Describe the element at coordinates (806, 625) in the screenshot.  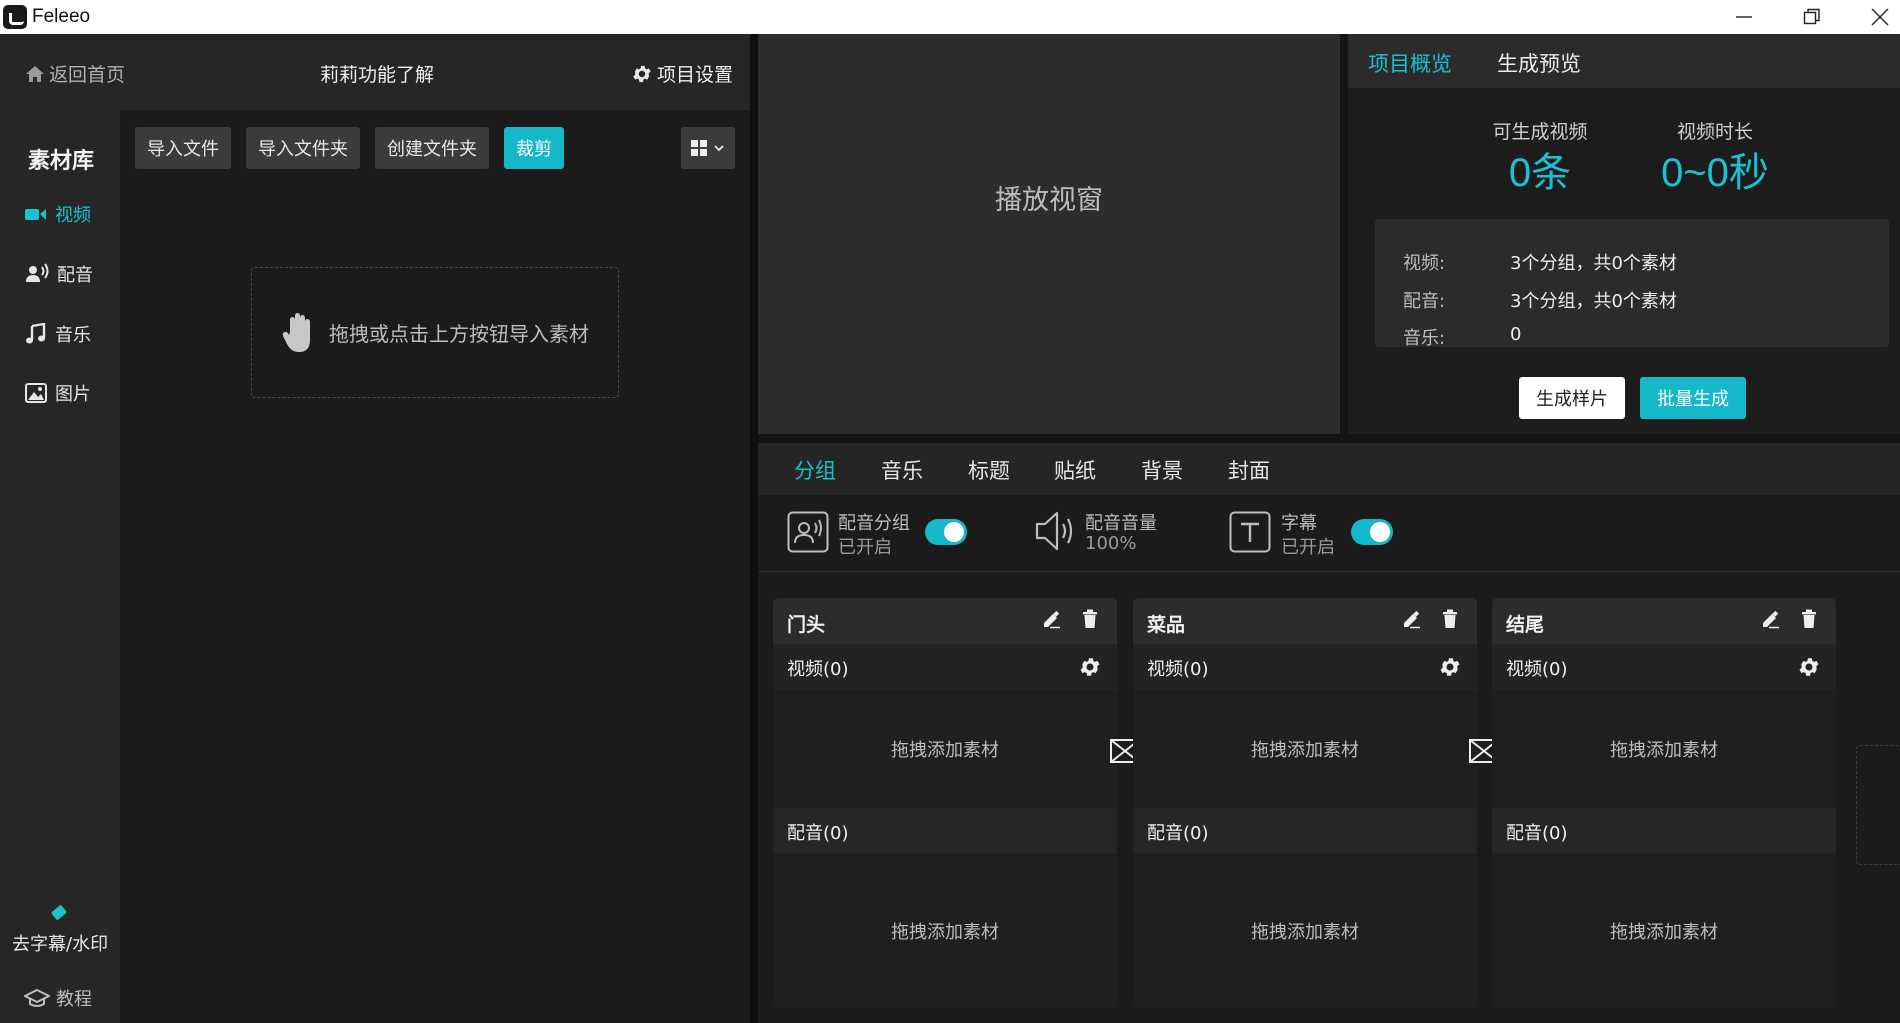
I see `group-name: 门头` at that location.